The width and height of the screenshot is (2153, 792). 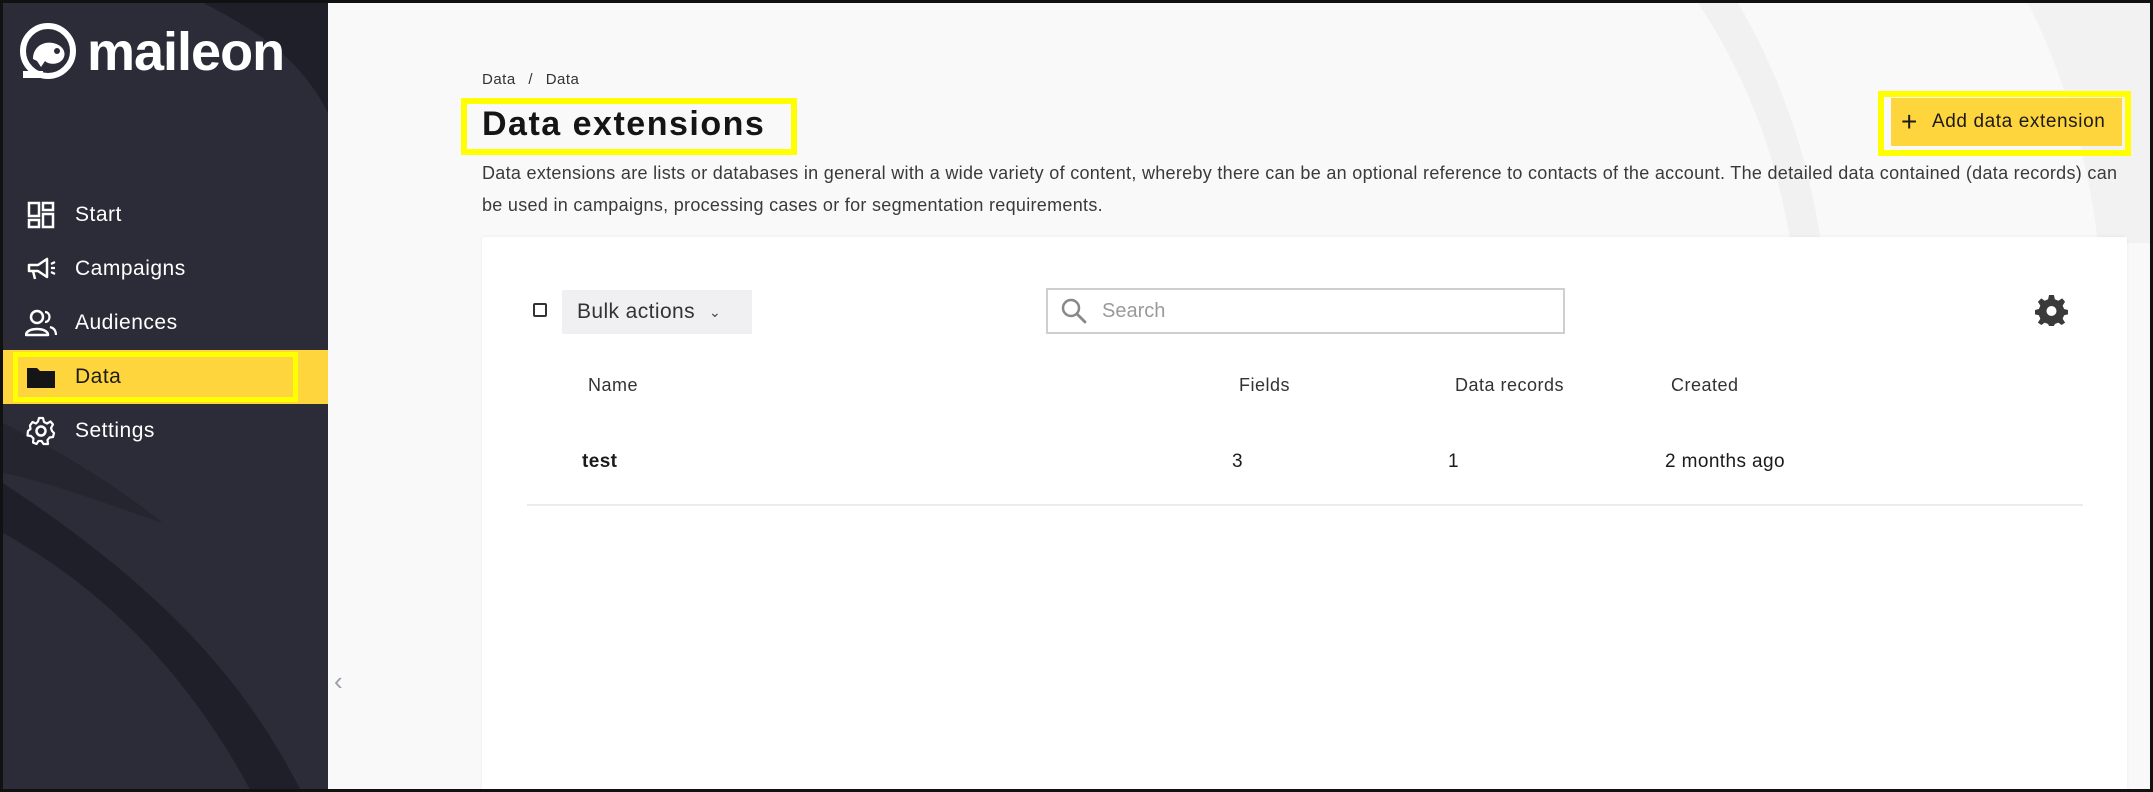 I want to click on gear-icon, so click(x=41, y=431).